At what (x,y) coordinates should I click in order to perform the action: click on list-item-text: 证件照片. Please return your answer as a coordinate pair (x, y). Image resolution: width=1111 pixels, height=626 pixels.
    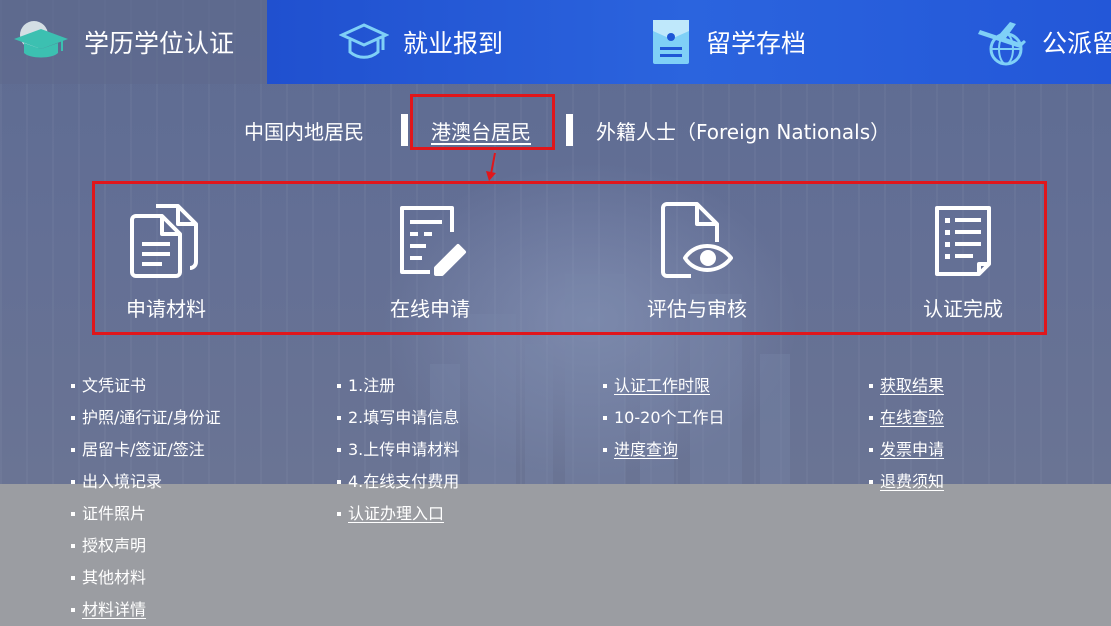
    Looking at the image, I should click on (114, 513).